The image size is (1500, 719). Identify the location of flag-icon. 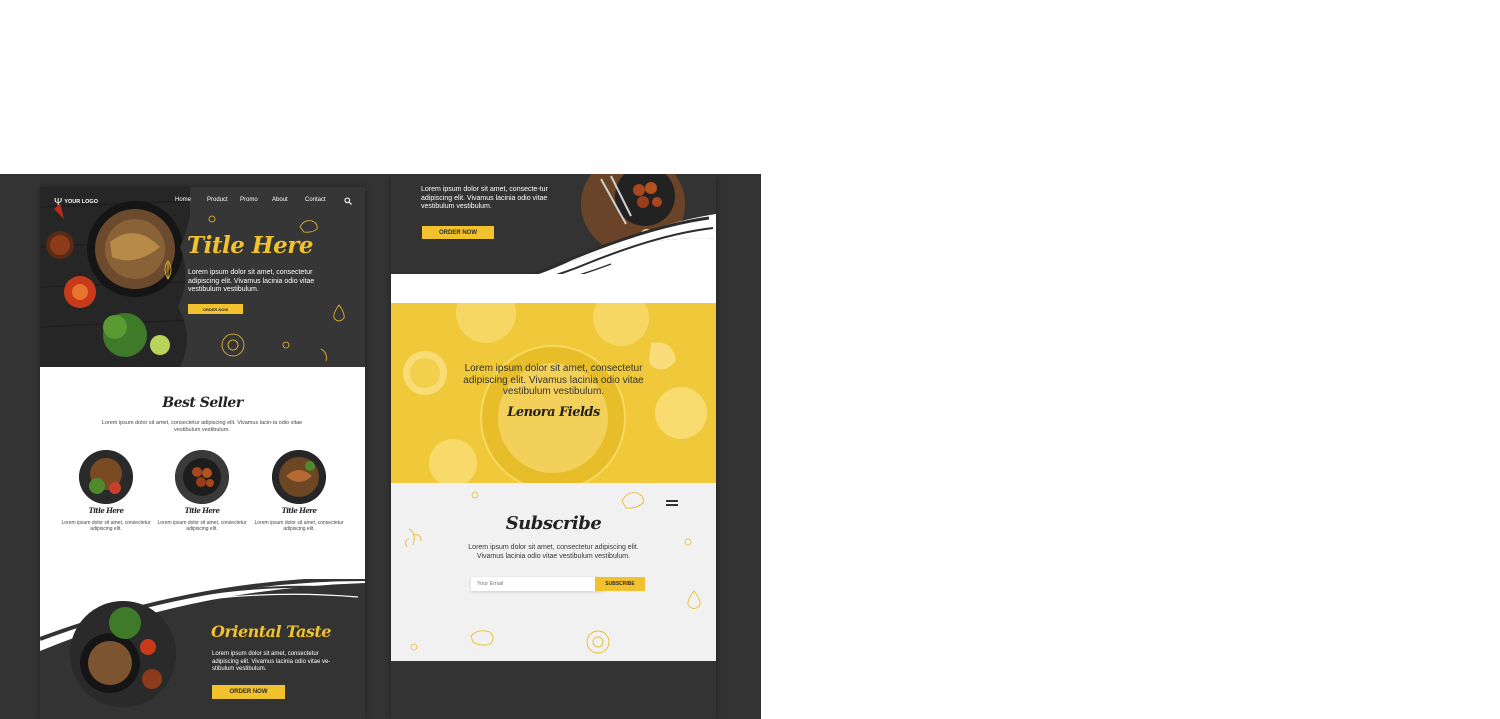
(672, 503).